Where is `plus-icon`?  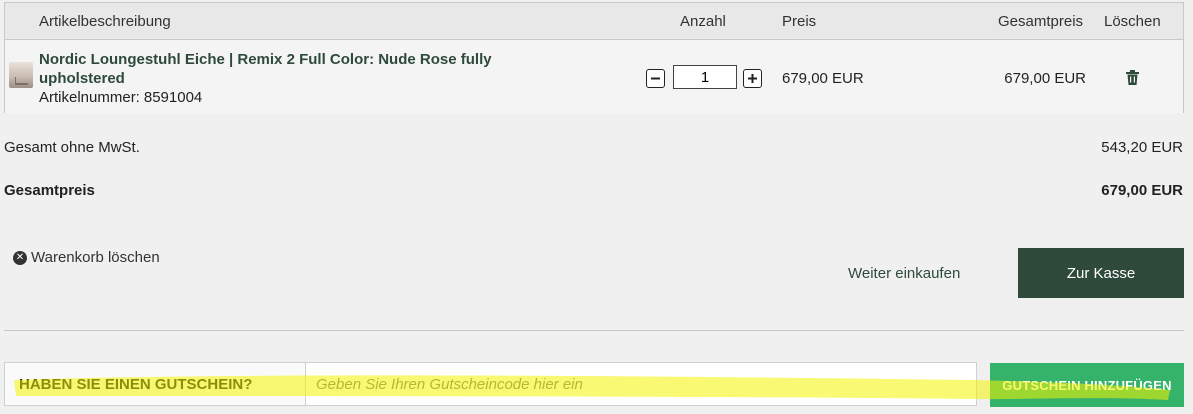
plus-icon is located at coordinates (752, 78).